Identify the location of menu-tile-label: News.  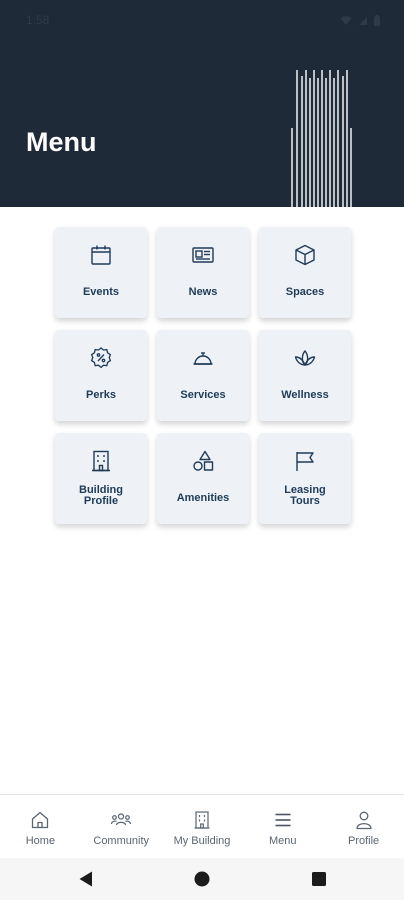
(203, 292).